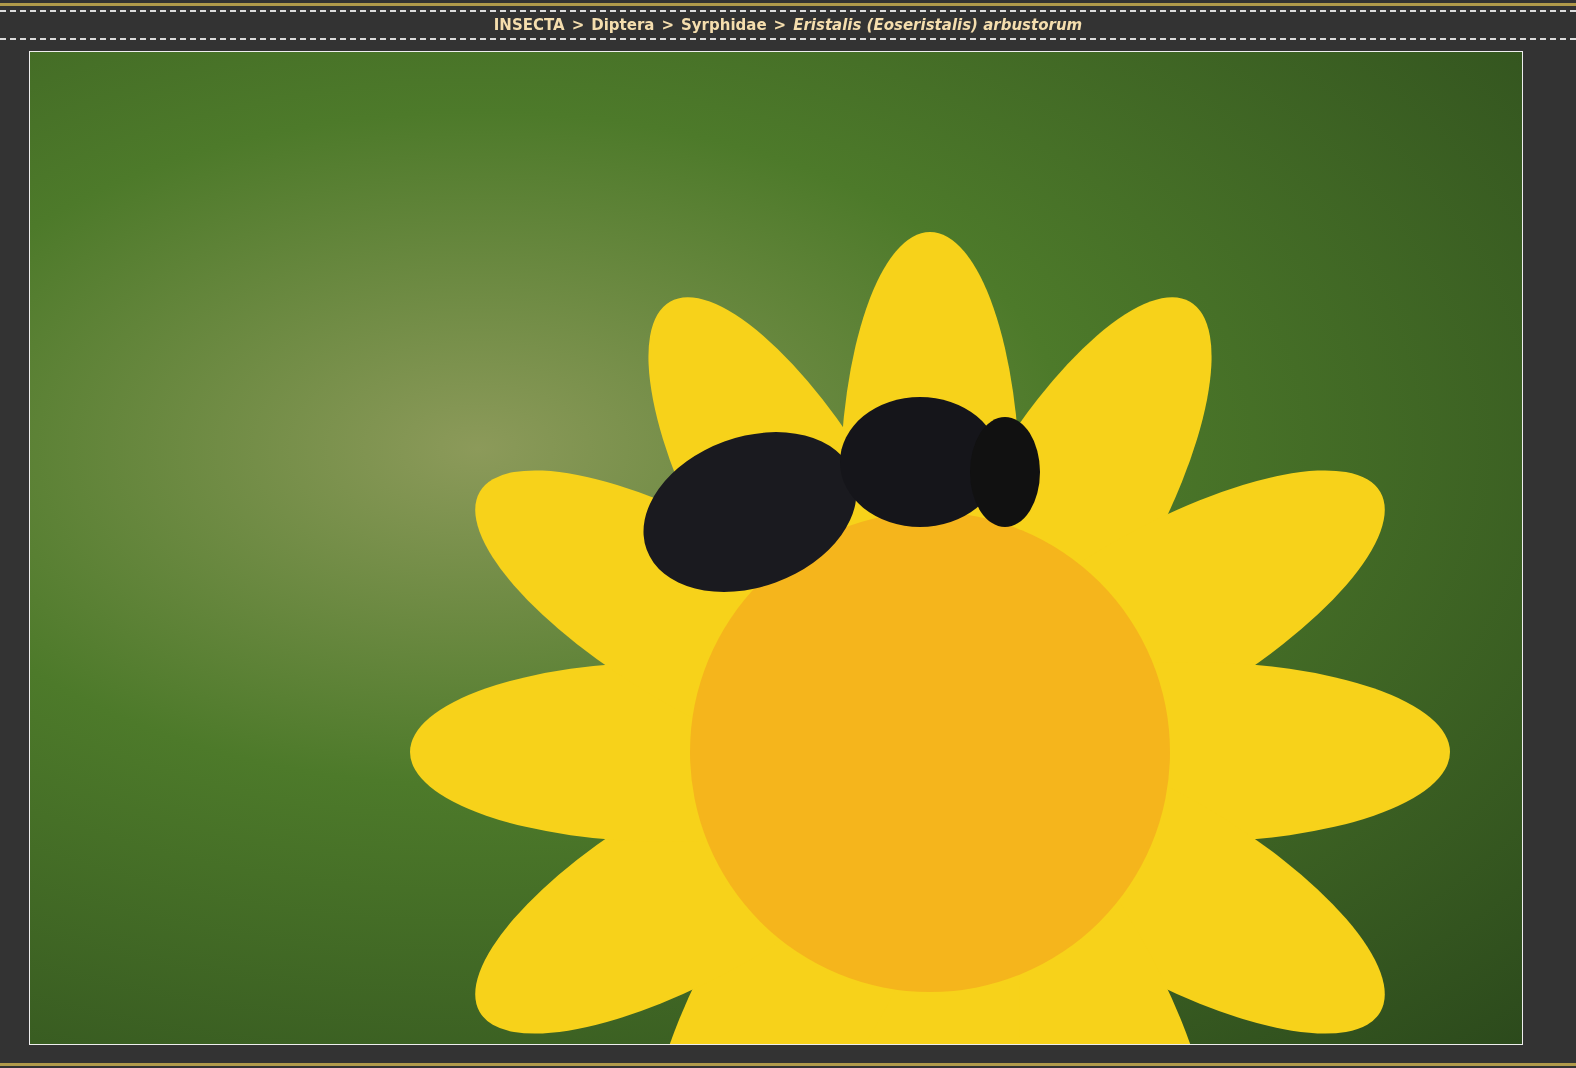 The width and height of the screenshot is (1576, 1068). I want to click on breadcrumb-link: Syrphidae, so click(724, 25).